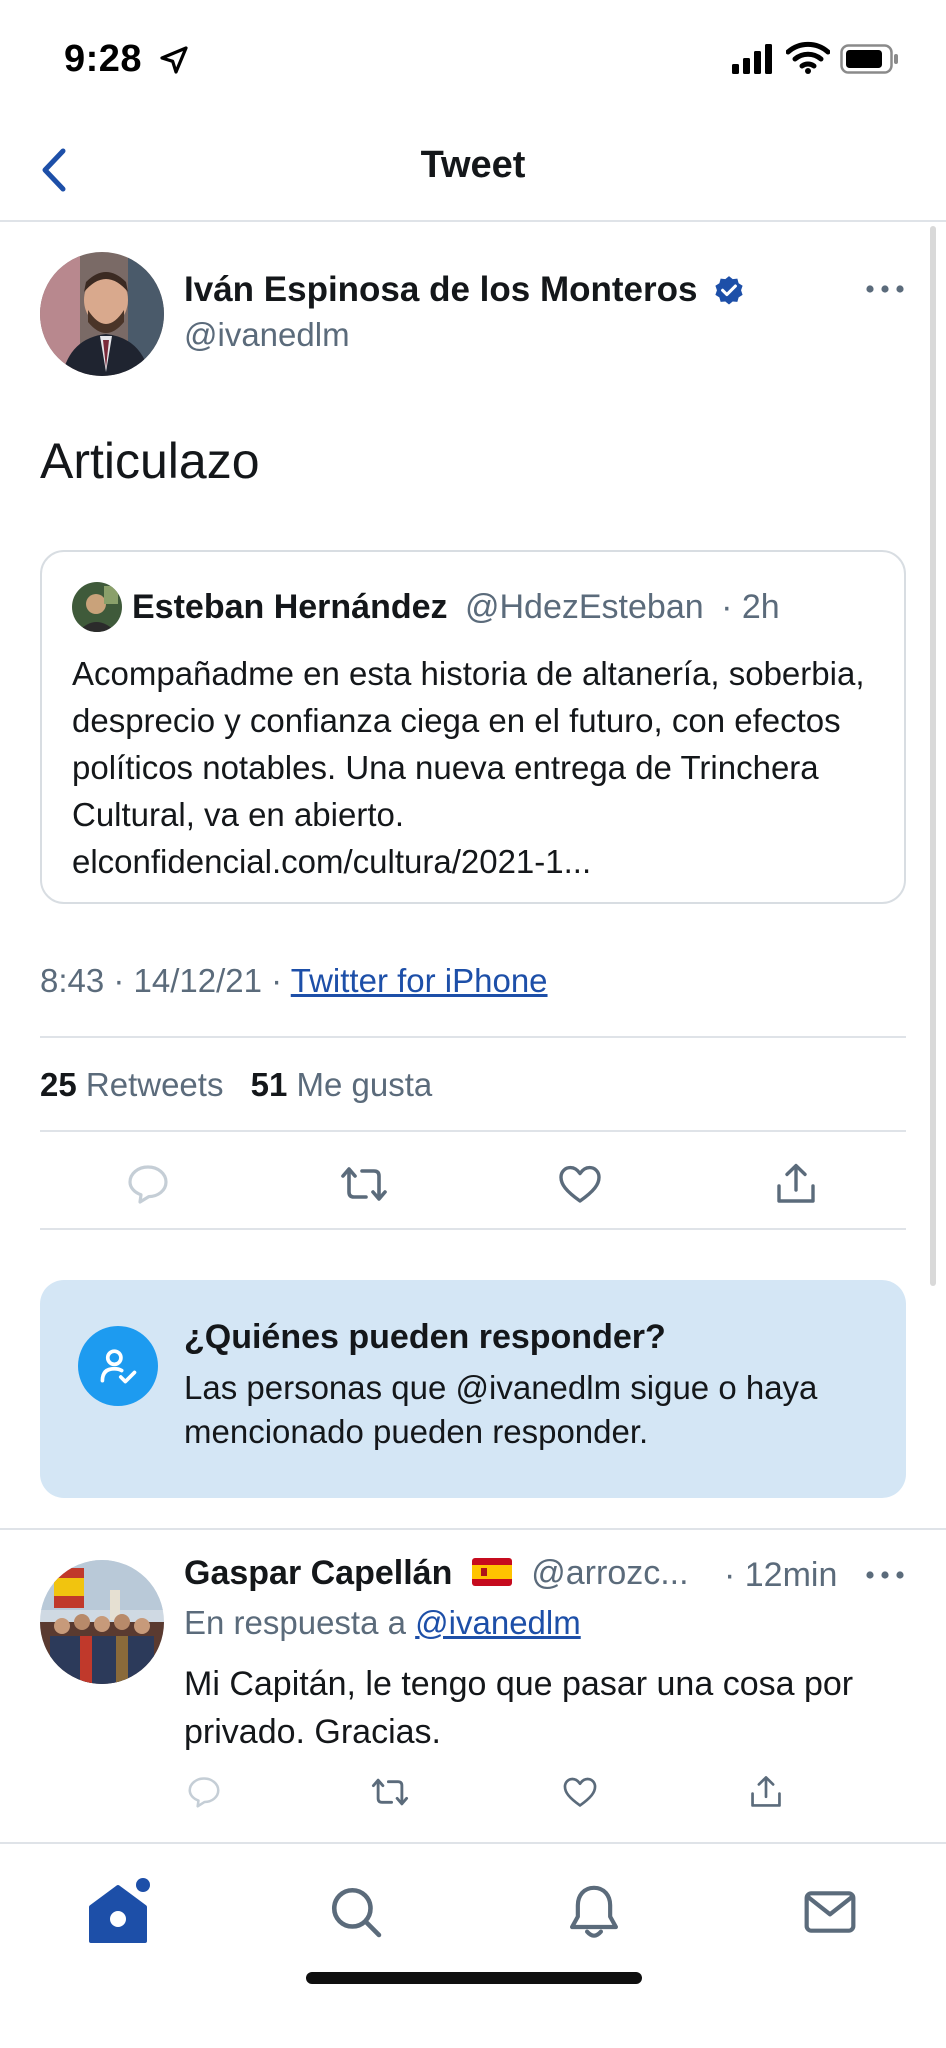 The width and height of the screenshot is (946, 2048). I want to click on reply-avatar, so click(102, 1622).